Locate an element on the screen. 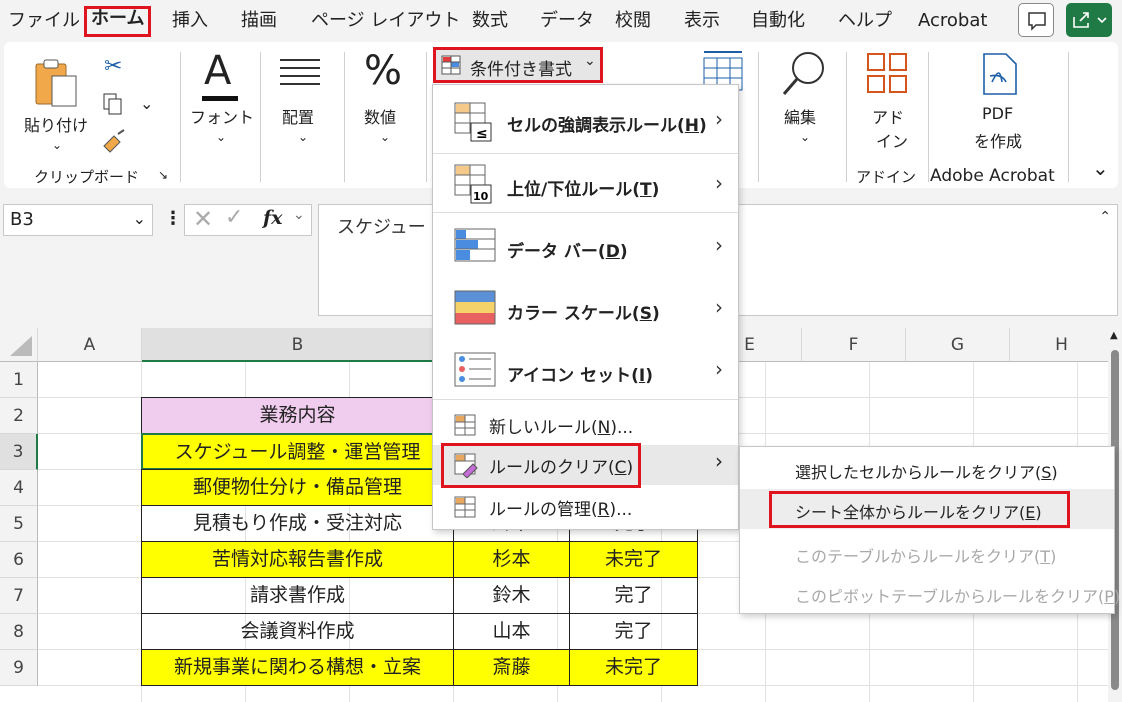 The height and width of the screenshot is (702, 1122). submenu-item-clear-selected: 選択したセルからルールをクリア(S) is located at coordinates (926, 471).